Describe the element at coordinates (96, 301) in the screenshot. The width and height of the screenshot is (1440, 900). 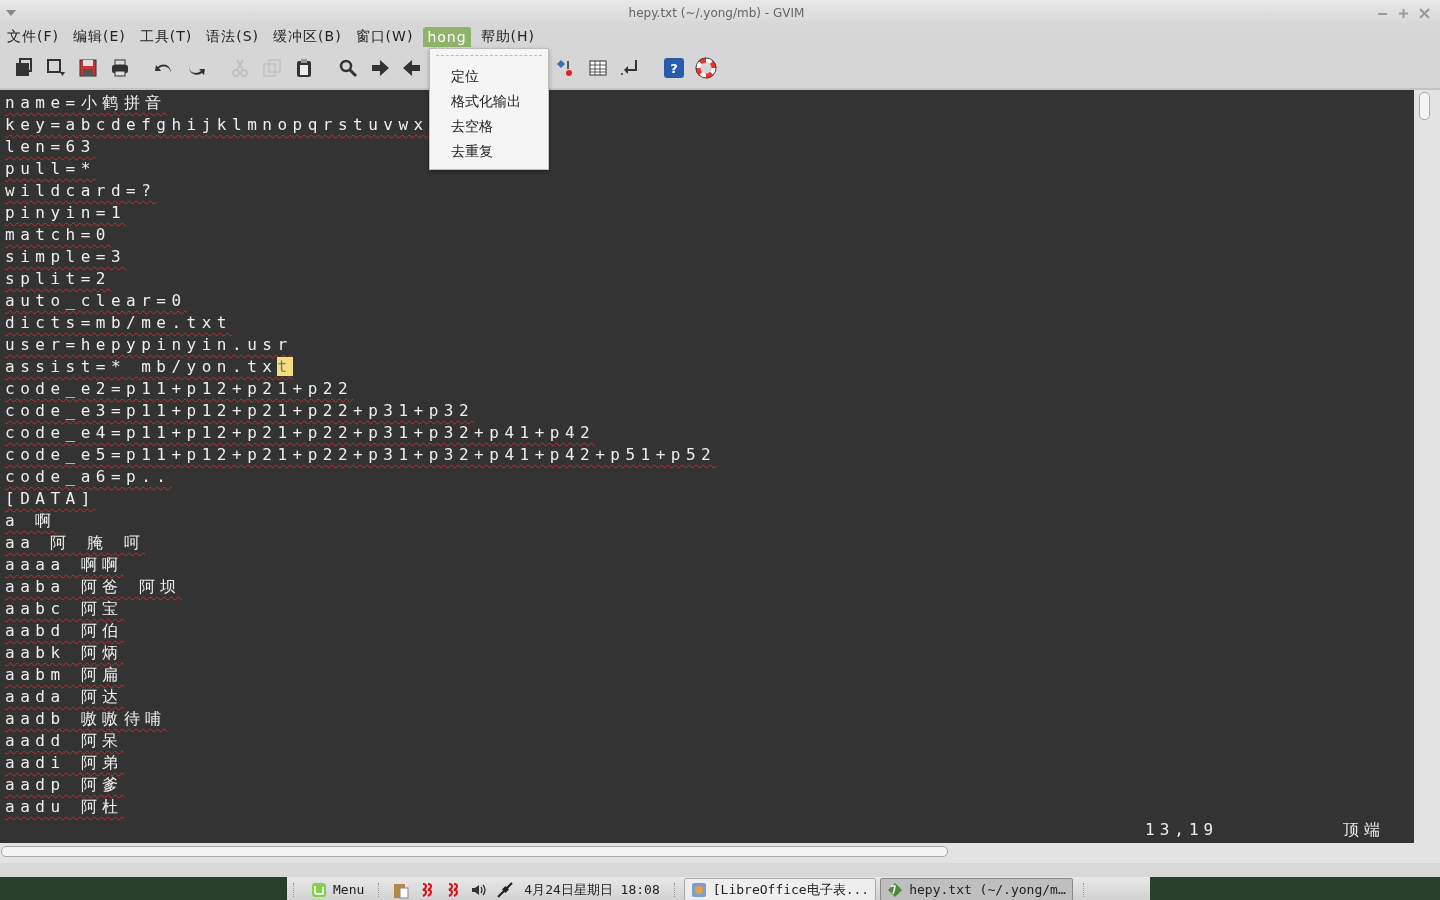
I see `code-line: auto_clear=0` at that location.